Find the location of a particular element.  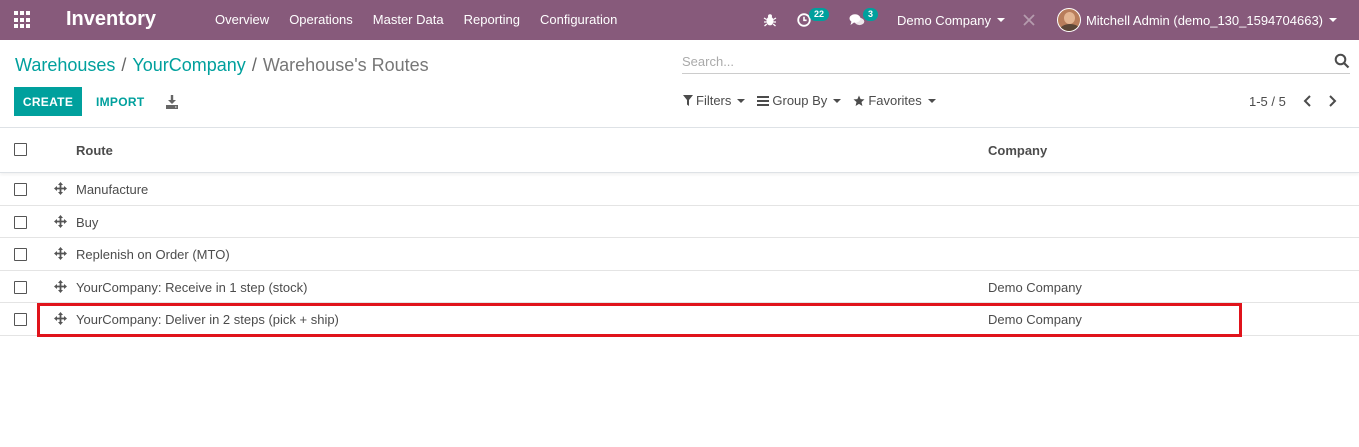

search-icon is located at coordinates (1342, 61).